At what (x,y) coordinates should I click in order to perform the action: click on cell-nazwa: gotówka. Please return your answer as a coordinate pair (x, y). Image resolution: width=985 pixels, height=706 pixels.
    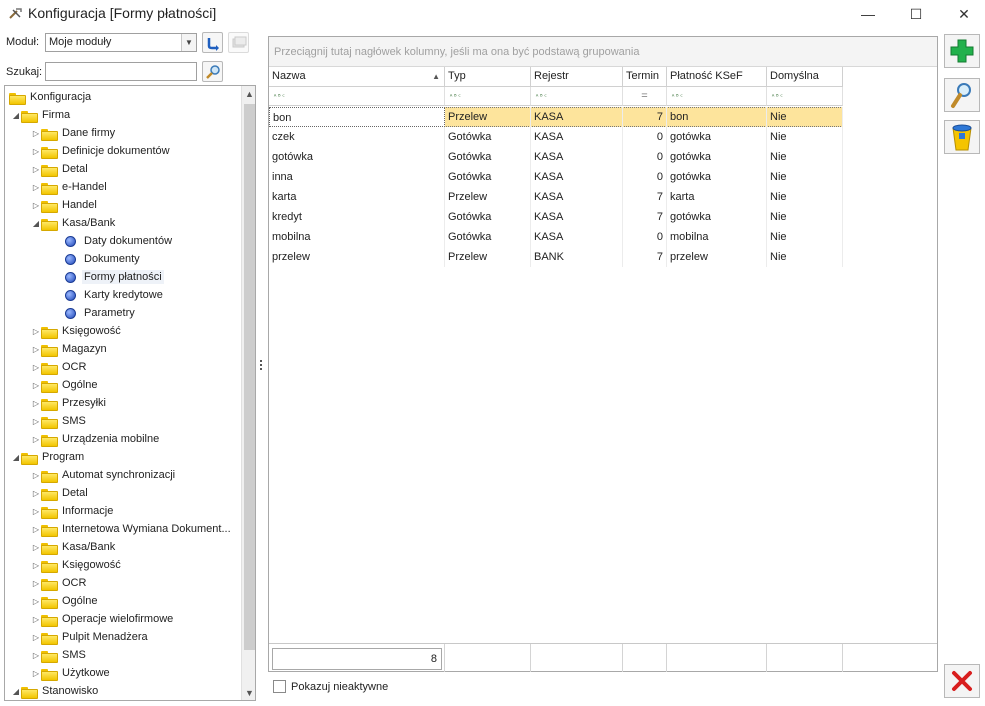
    Looking at the image, I should click on (357, 157).